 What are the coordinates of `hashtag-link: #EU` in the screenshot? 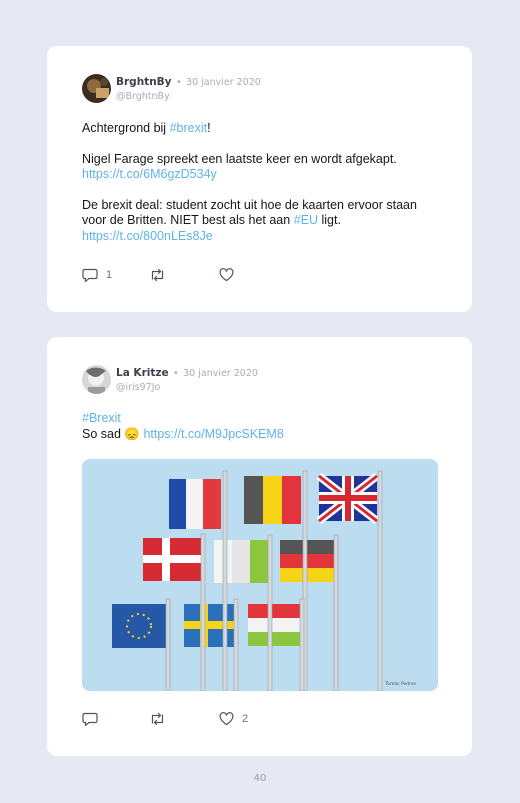 It's located at (306, 220).